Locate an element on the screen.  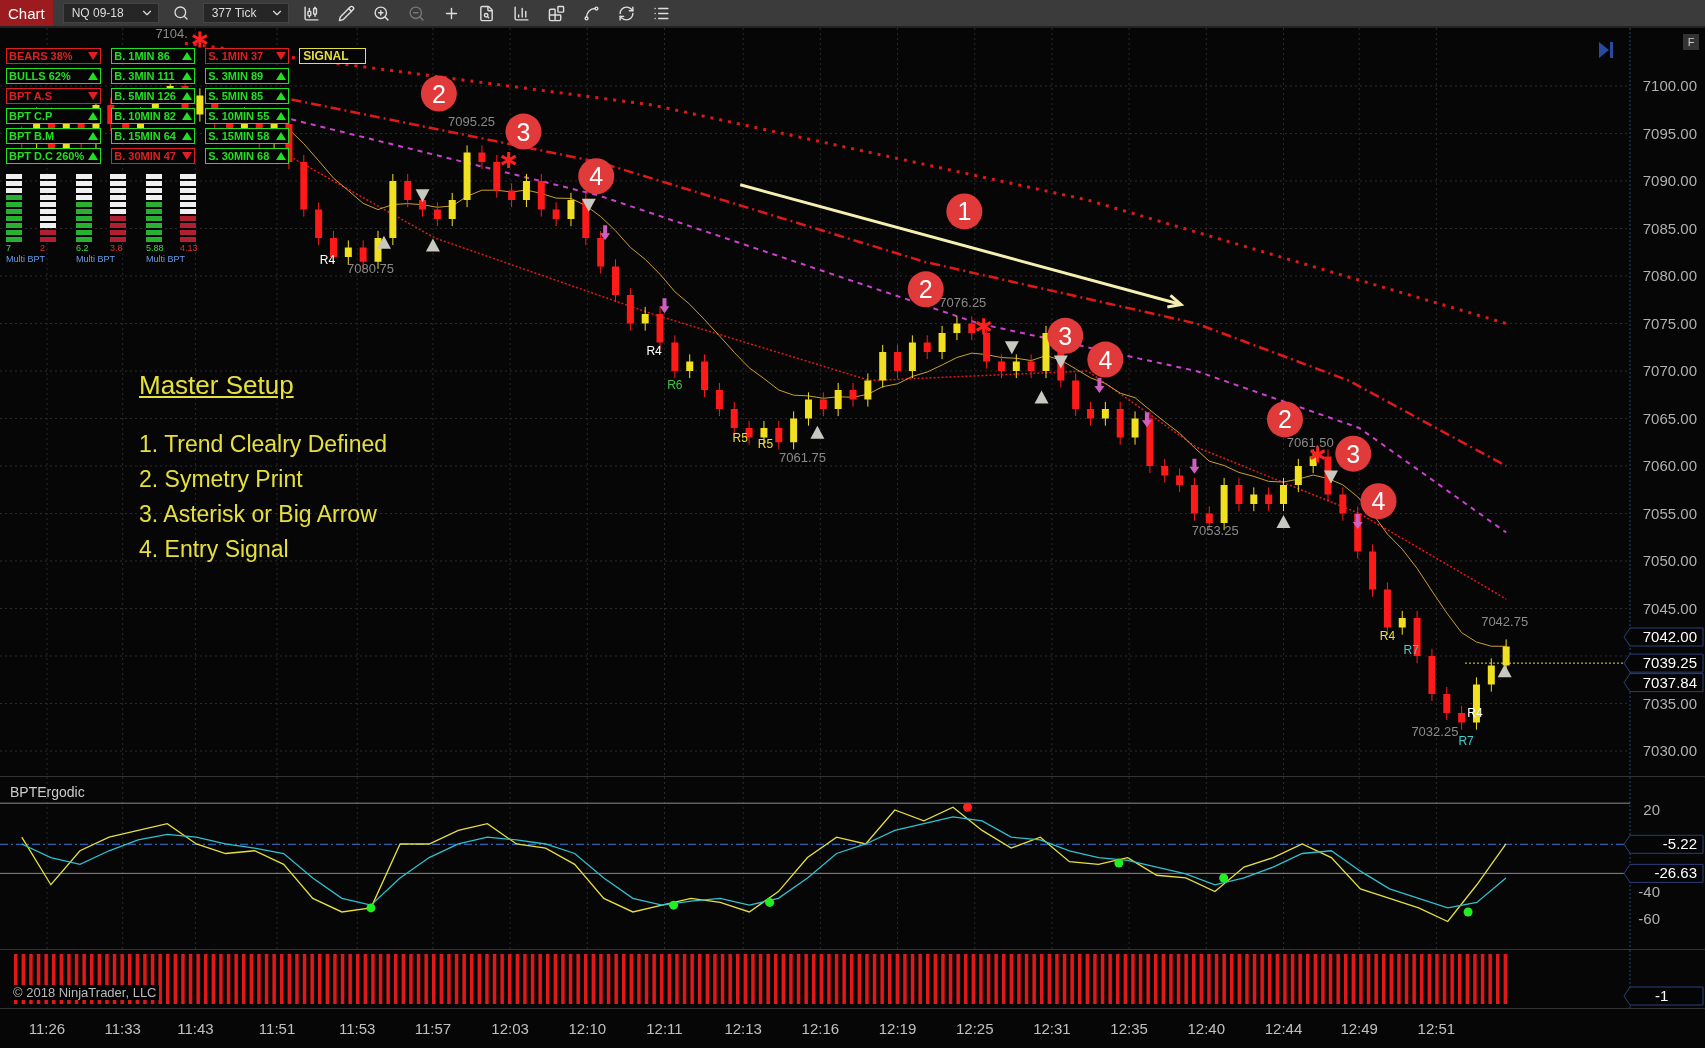
time-axis-label: 11:51 is located at coordinates (277, 1028).